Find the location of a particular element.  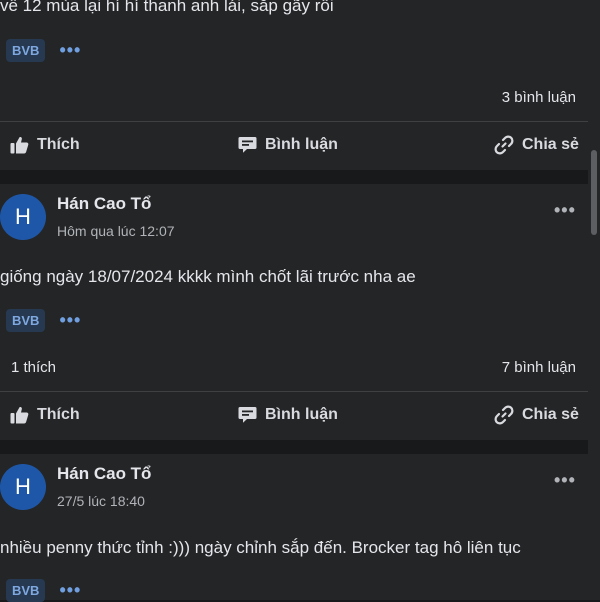

scrollbar-thumb is located at coordinates (594, 192).